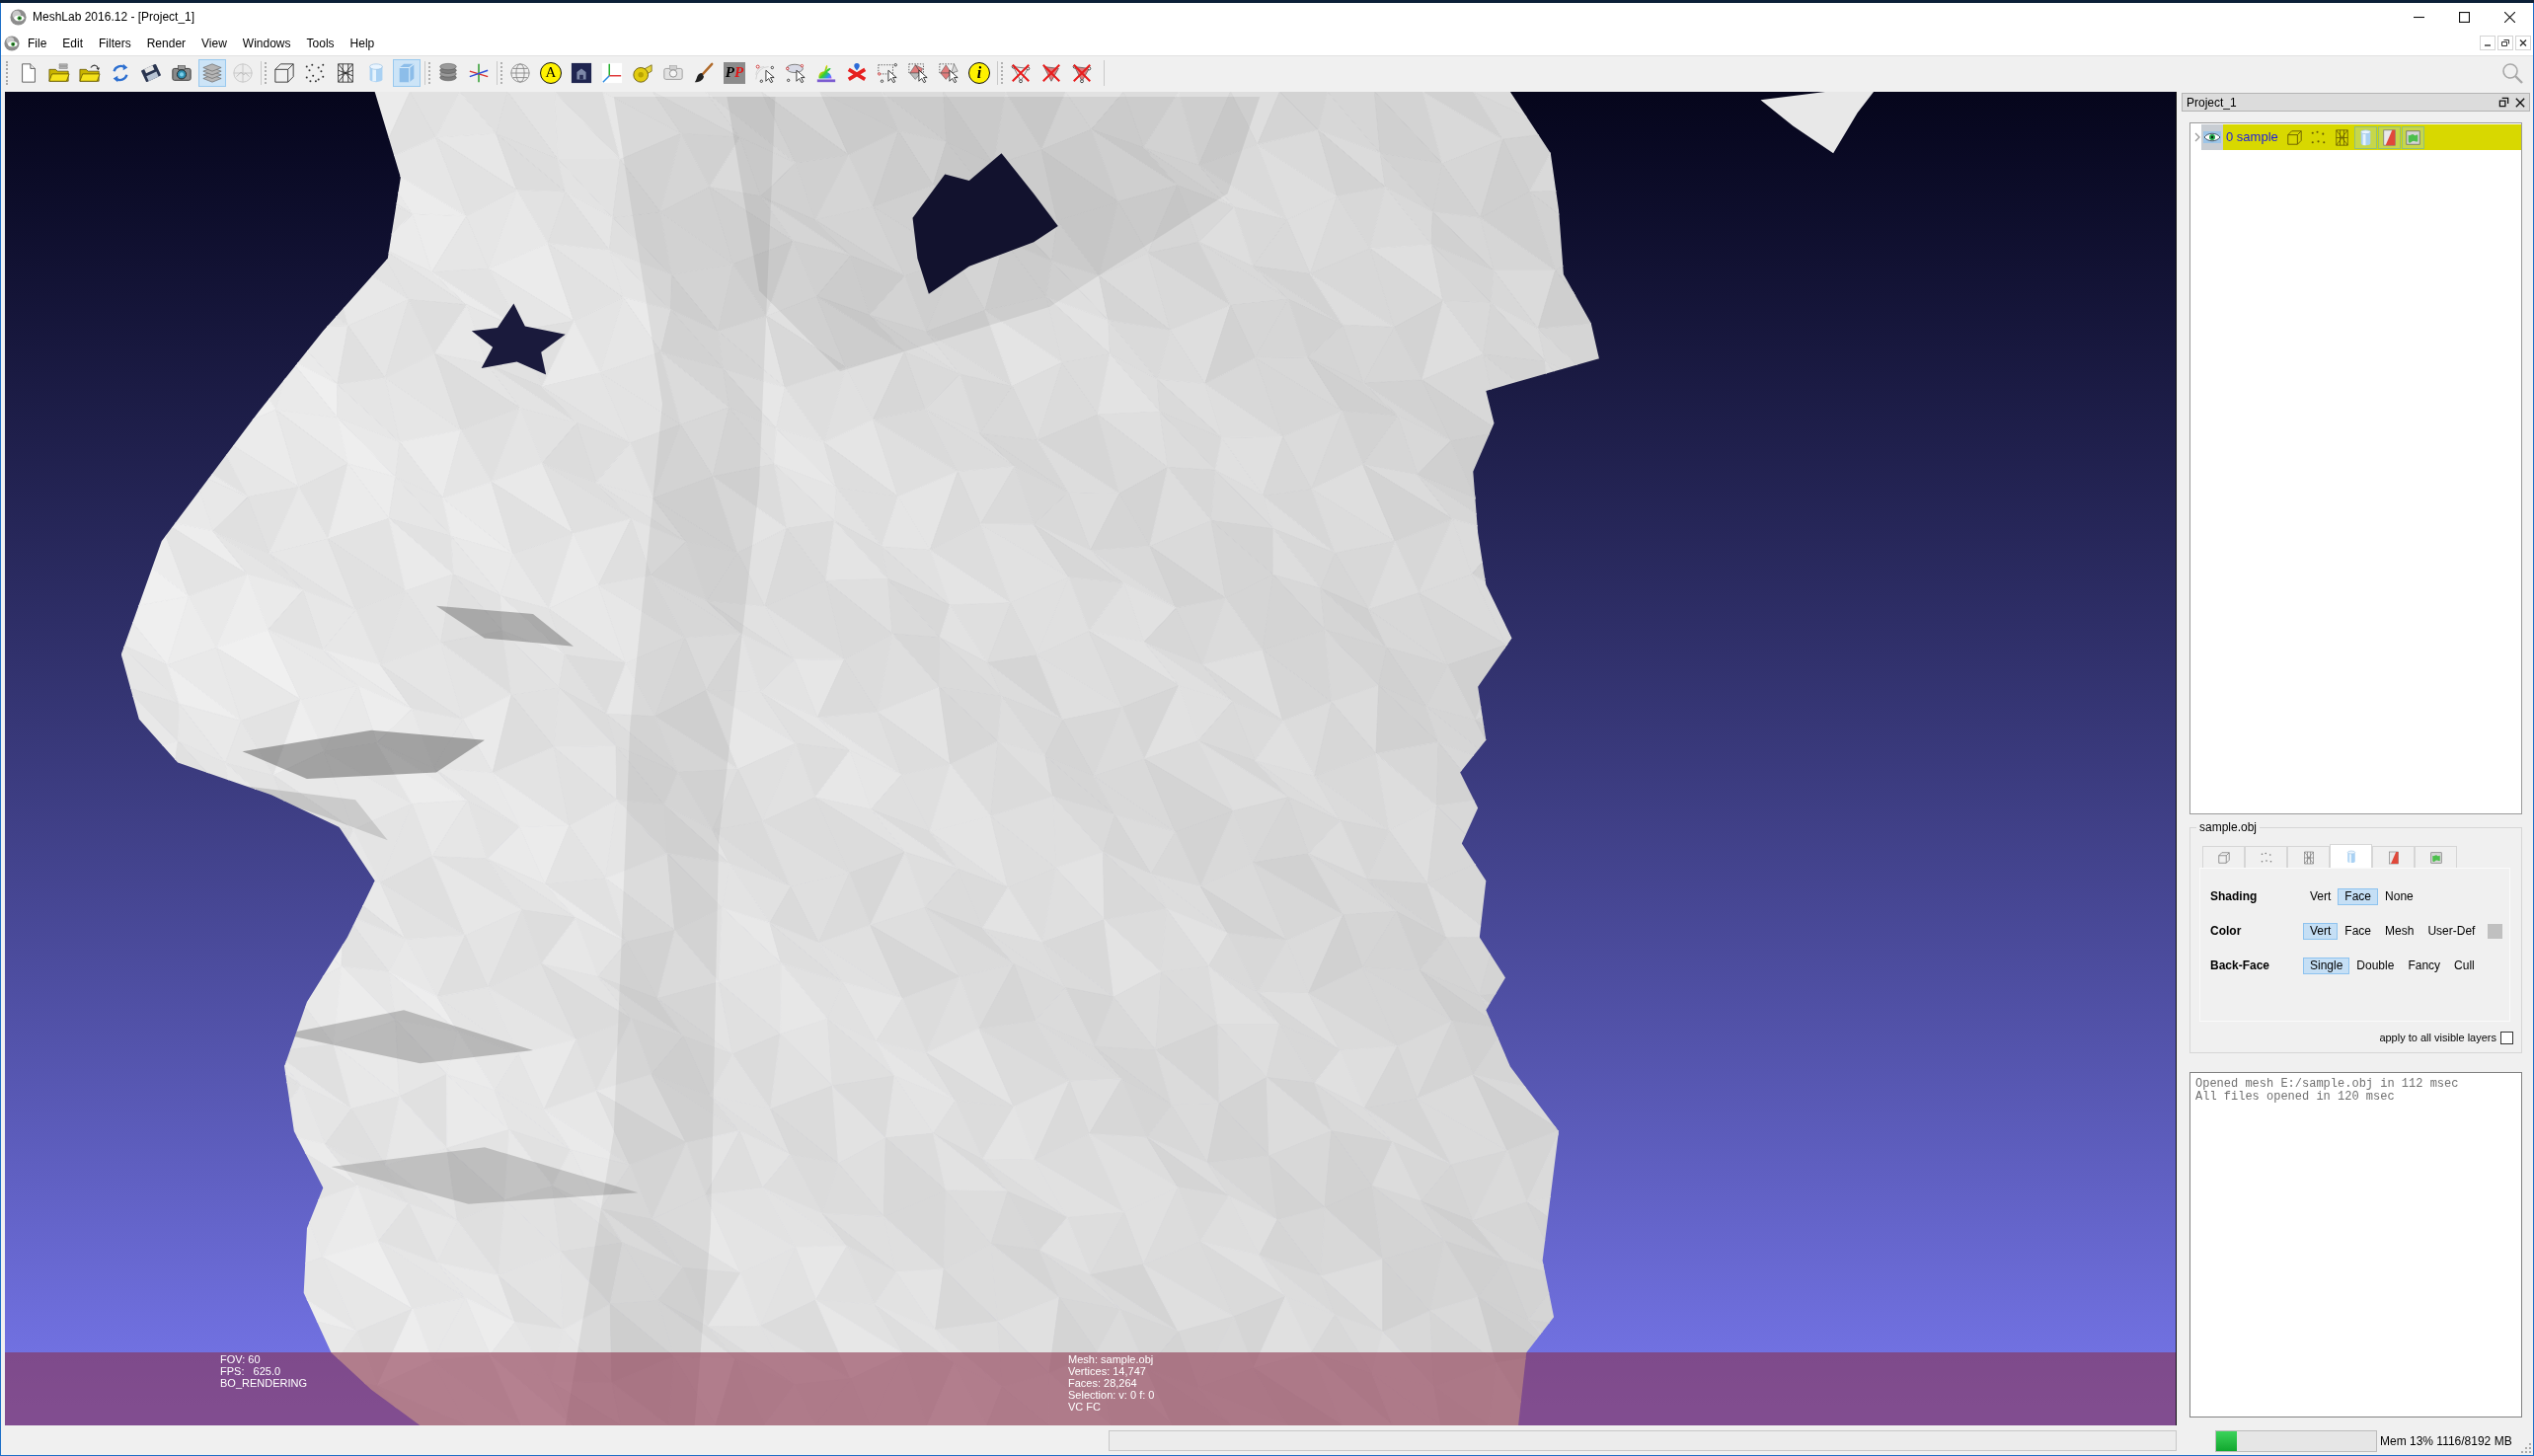 The height and width of the screenshot is (1456, 2534). Describe the element at coordinates (320, 43) in the screenshot. I see `menu-item: Tools` at that location.